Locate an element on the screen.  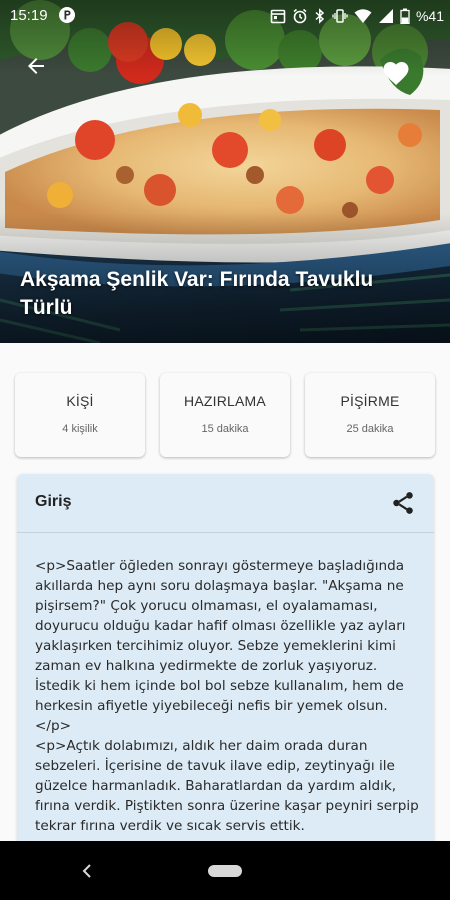
status-time: 15:19 is located at coordinates (29, 15).